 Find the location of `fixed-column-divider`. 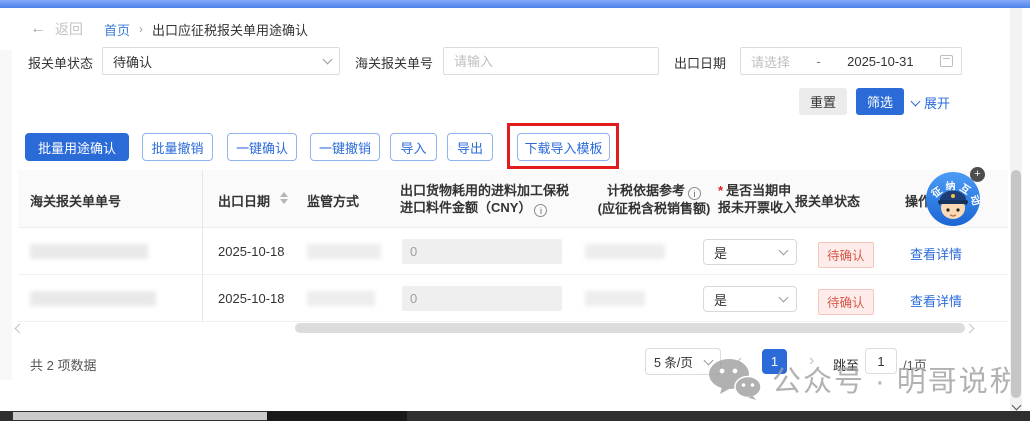

fixed-column-divider is located at coordinates (202, 246).